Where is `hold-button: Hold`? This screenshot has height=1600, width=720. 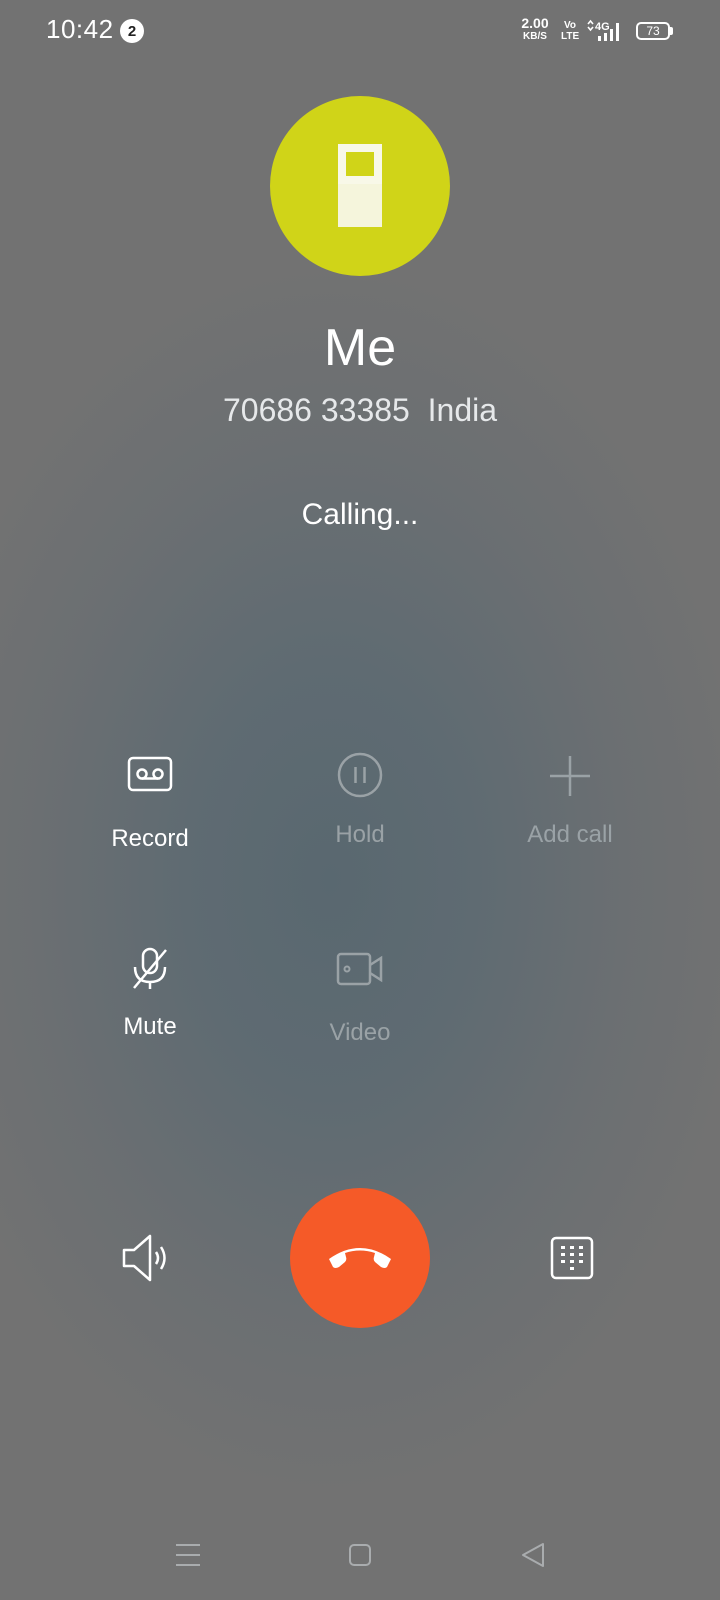 hold-button: Hold is located at coordinates (360, 800).